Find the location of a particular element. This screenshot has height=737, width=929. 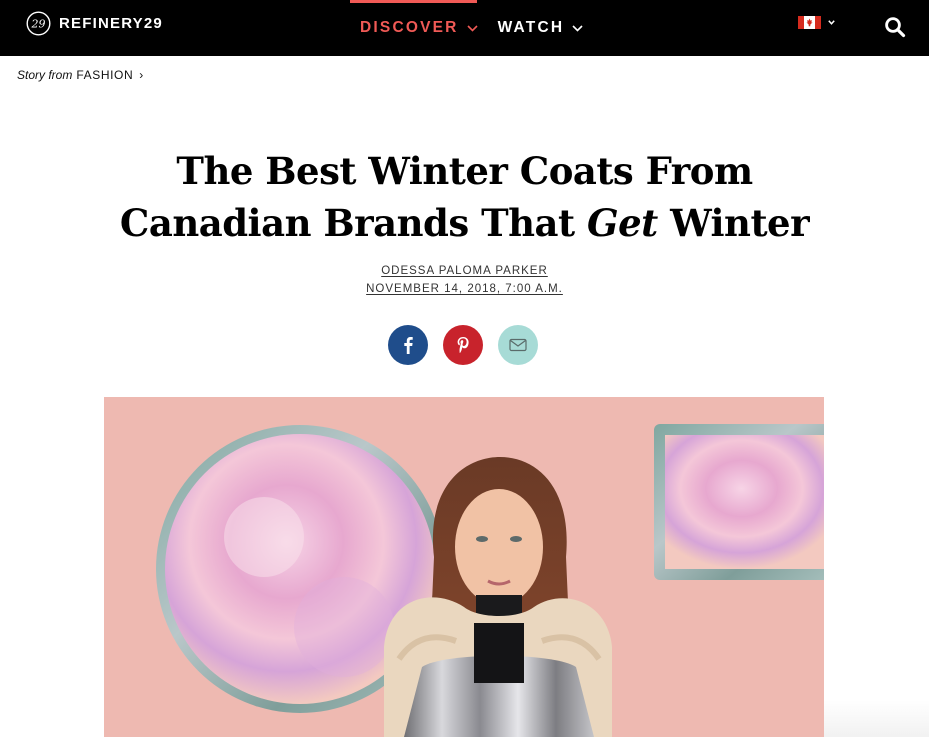

facebook-share-button is located at coordinates (408, 345).